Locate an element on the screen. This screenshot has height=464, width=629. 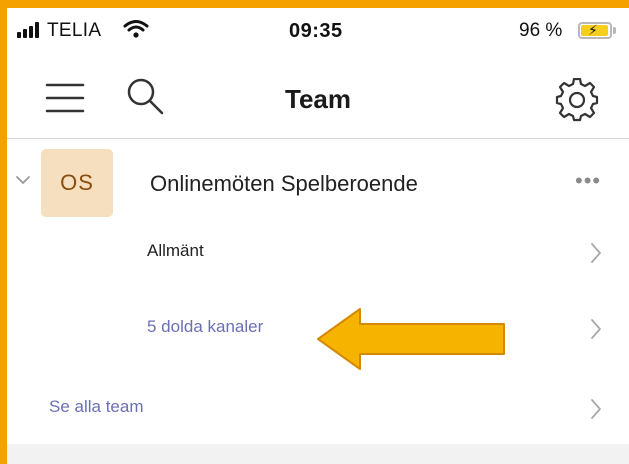
more-options-button: ••• is located at coordinates (587, 181).